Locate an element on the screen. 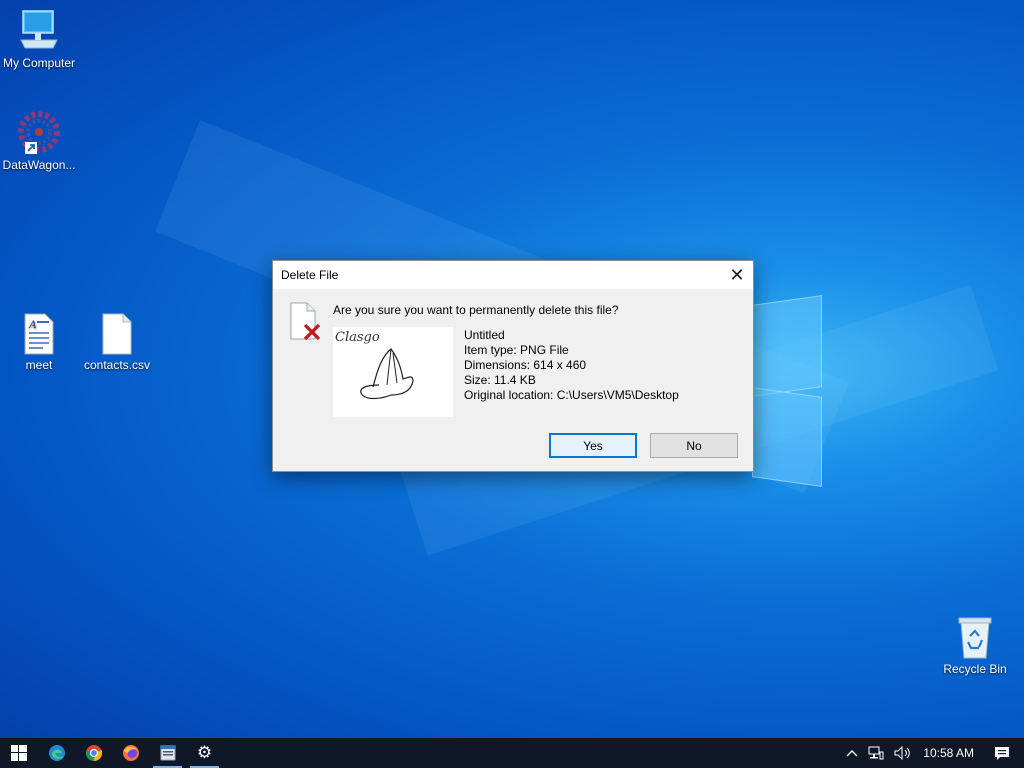  svg-text: A is located at coordinates (32, 324).